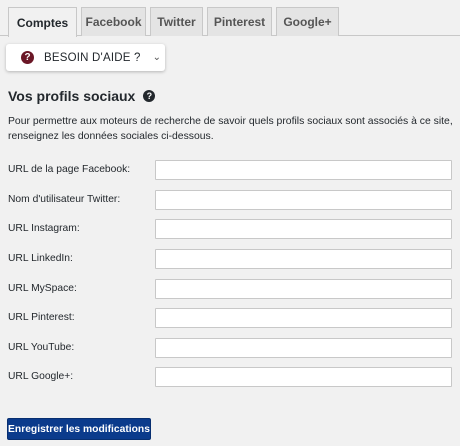  What do you see at coordinates (303, 229) in the screenshot?
I see `instagram-url-input` at bounding box center [303, 229].